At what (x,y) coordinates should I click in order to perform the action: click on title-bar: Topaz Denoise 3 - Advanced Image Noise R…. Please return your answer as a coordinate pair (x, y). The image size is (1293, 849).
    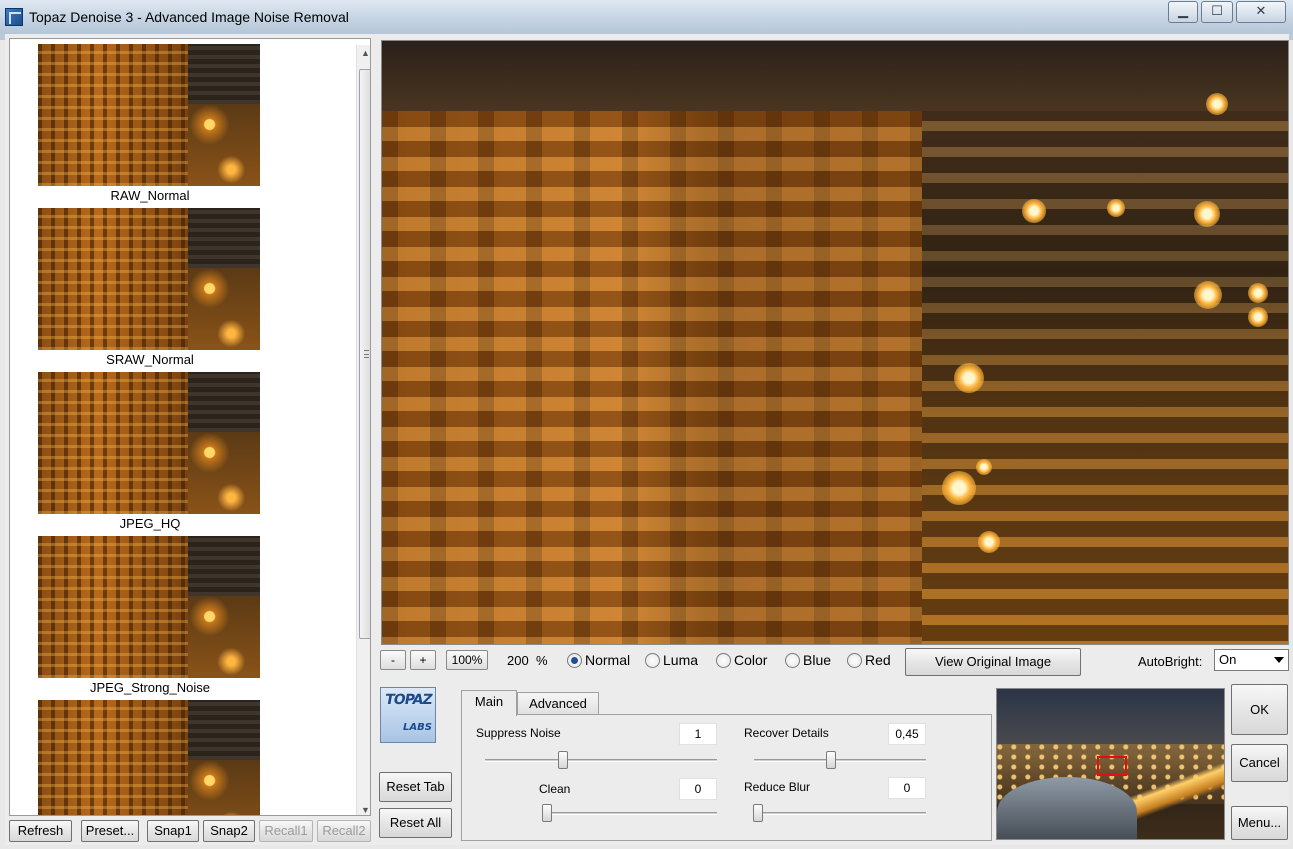
    Looking at the image, I should click on (646, 17).